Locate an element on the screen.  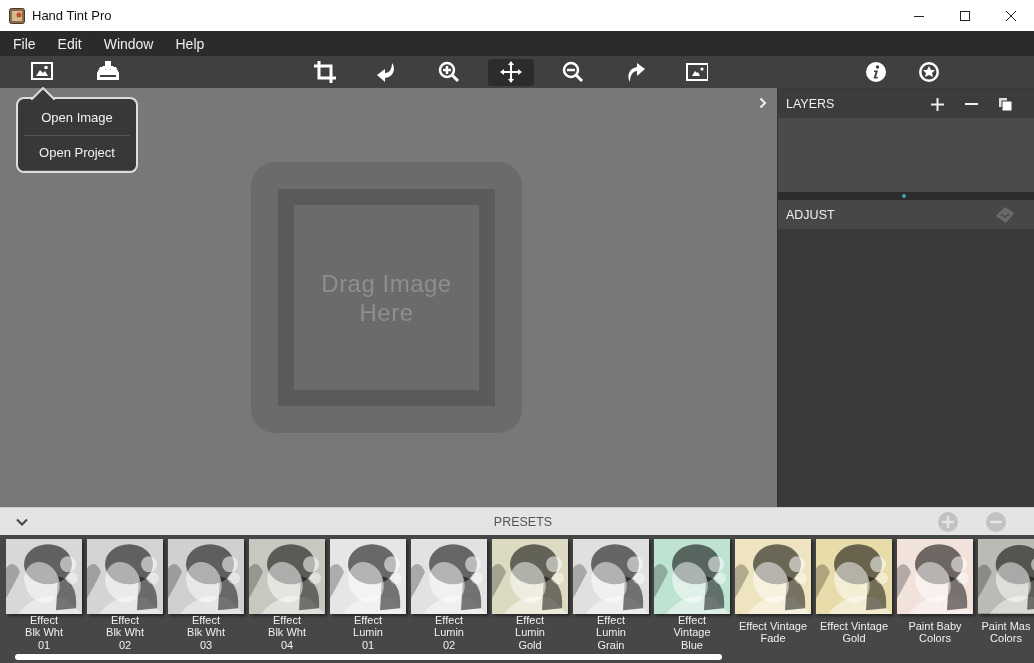
preset-label: Effect Lumin 02 is located at coordinates (449, 632).